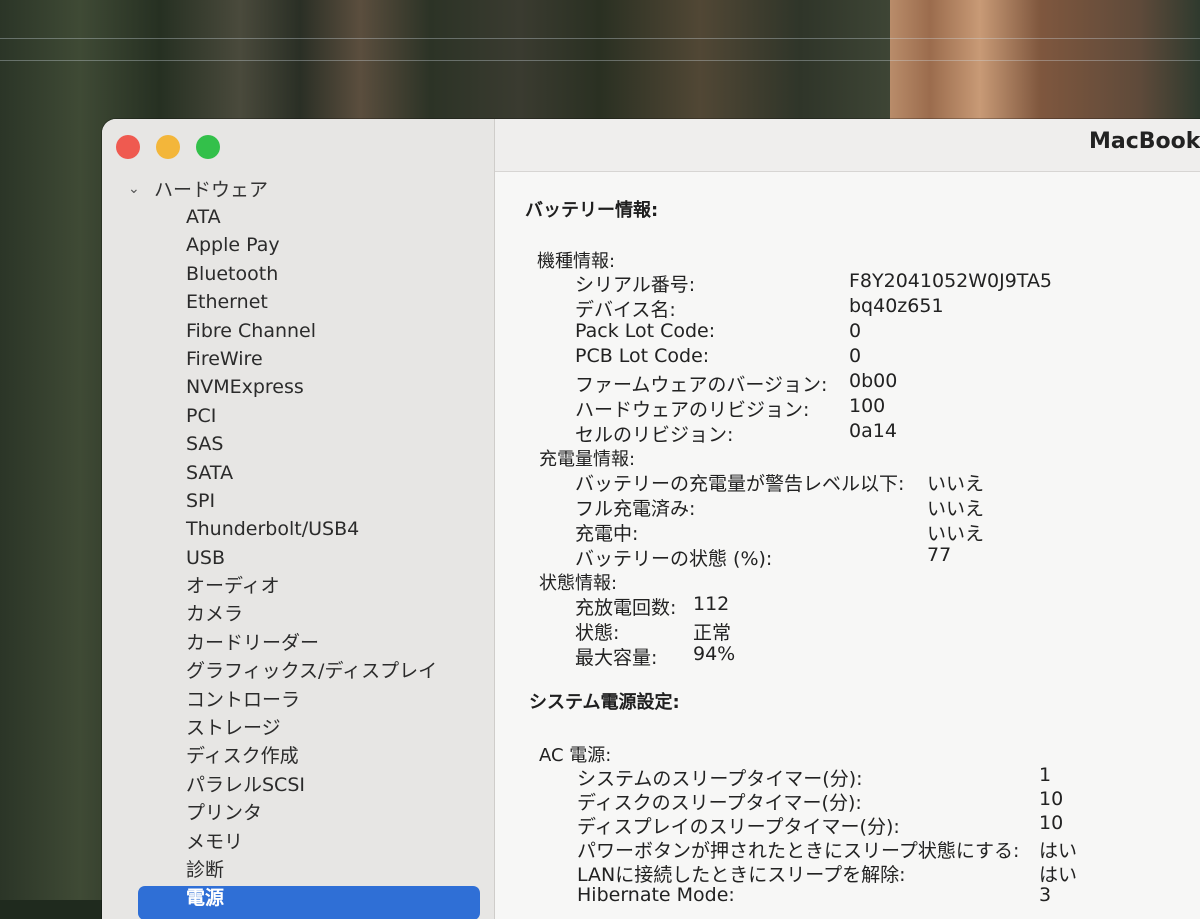 The height and width of the screenshot is (919, 1200). I want to click on cycle-count-value: 112, so click(711, 604).